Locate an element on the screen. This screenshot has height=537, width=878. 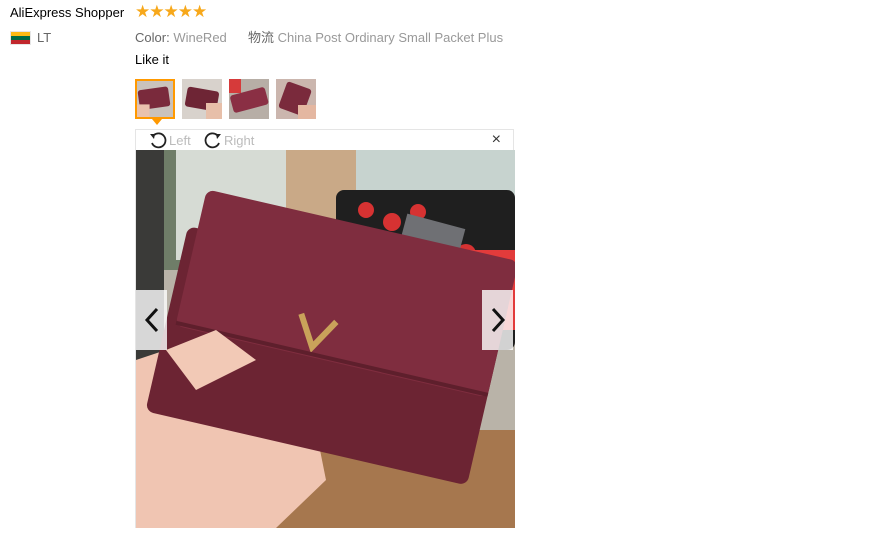
next-image-button is located at coordinates (497, 320).